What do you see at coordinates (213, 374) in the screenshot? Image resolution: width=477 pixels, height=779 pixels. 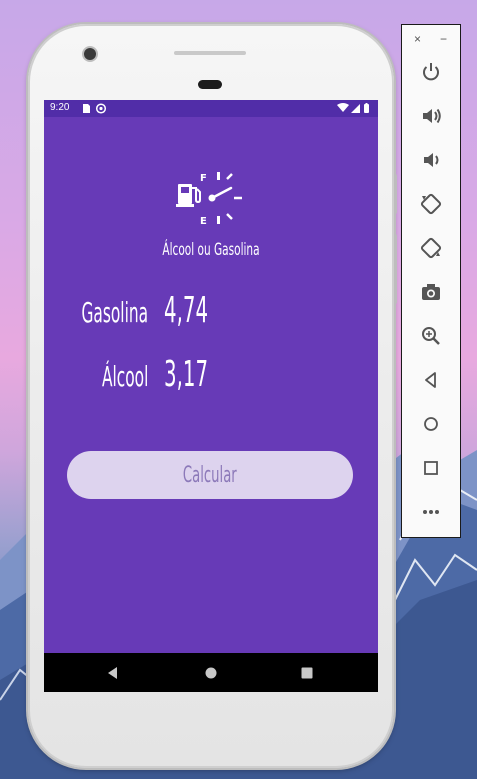 I see `alcool-input` at bounding box center [213, 374].